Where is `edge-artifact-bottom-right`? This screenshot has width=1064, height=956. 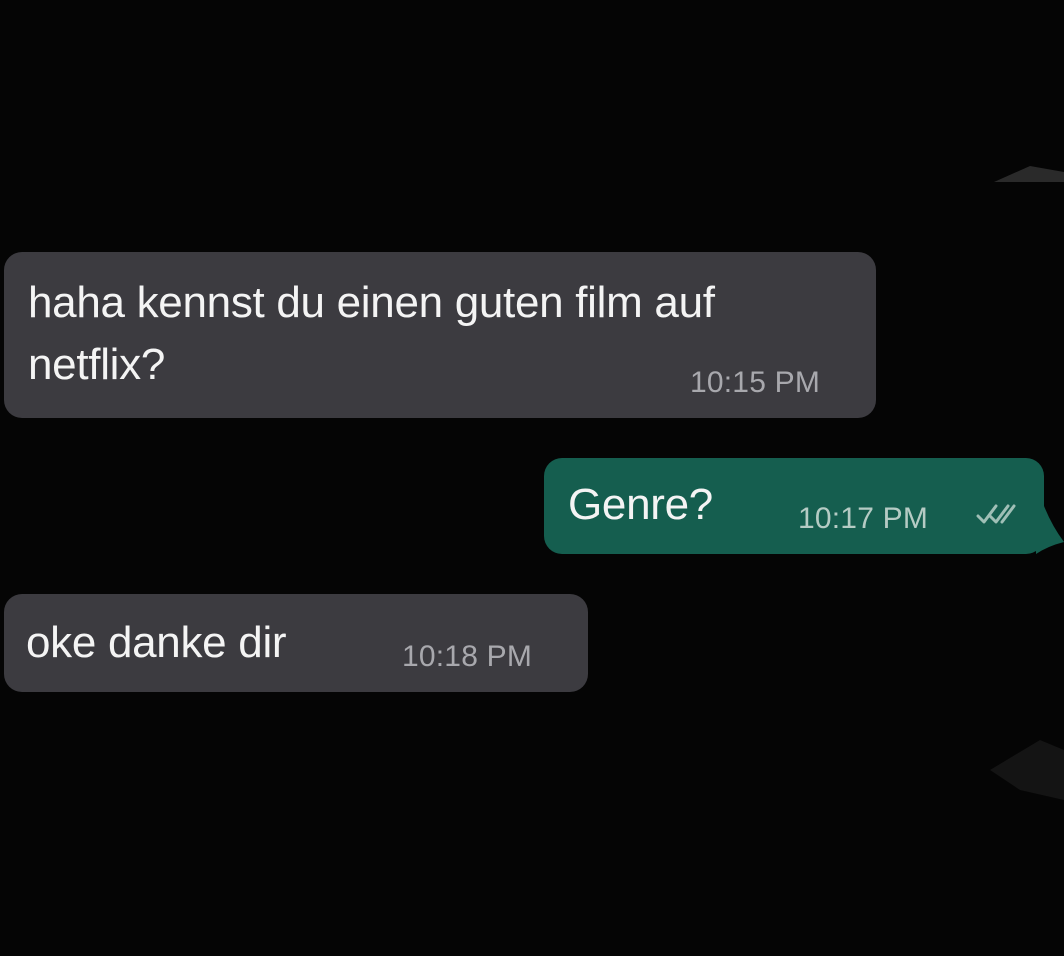
edge-artifact-bottom-right is located at coordinates (1027, 770).